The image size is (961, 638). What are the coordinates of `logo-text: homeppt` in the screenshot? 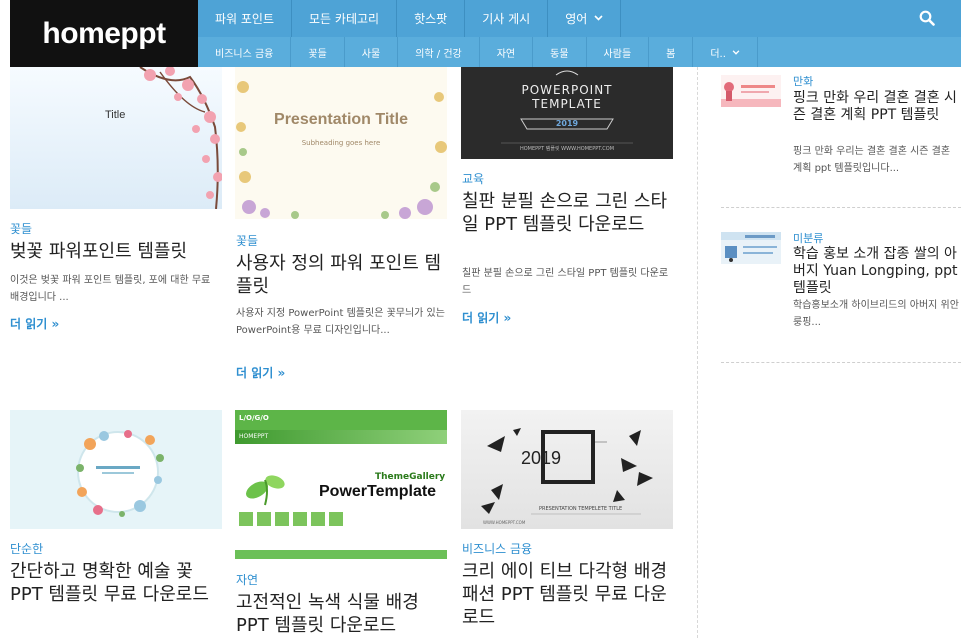 It's located at (104, 33).